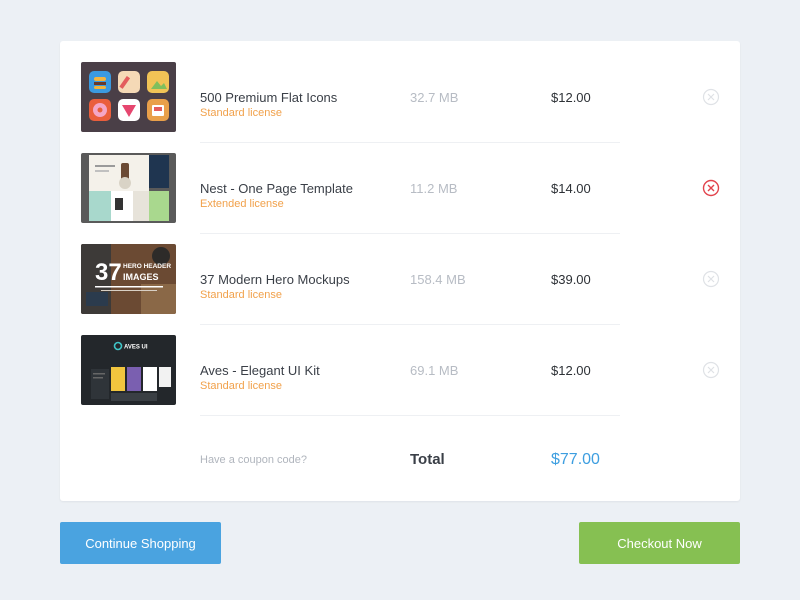  What do you see at coordinates (571, 279) in the screenshot?
I see `item-price: $39.00` at bounding box center [571, 279].